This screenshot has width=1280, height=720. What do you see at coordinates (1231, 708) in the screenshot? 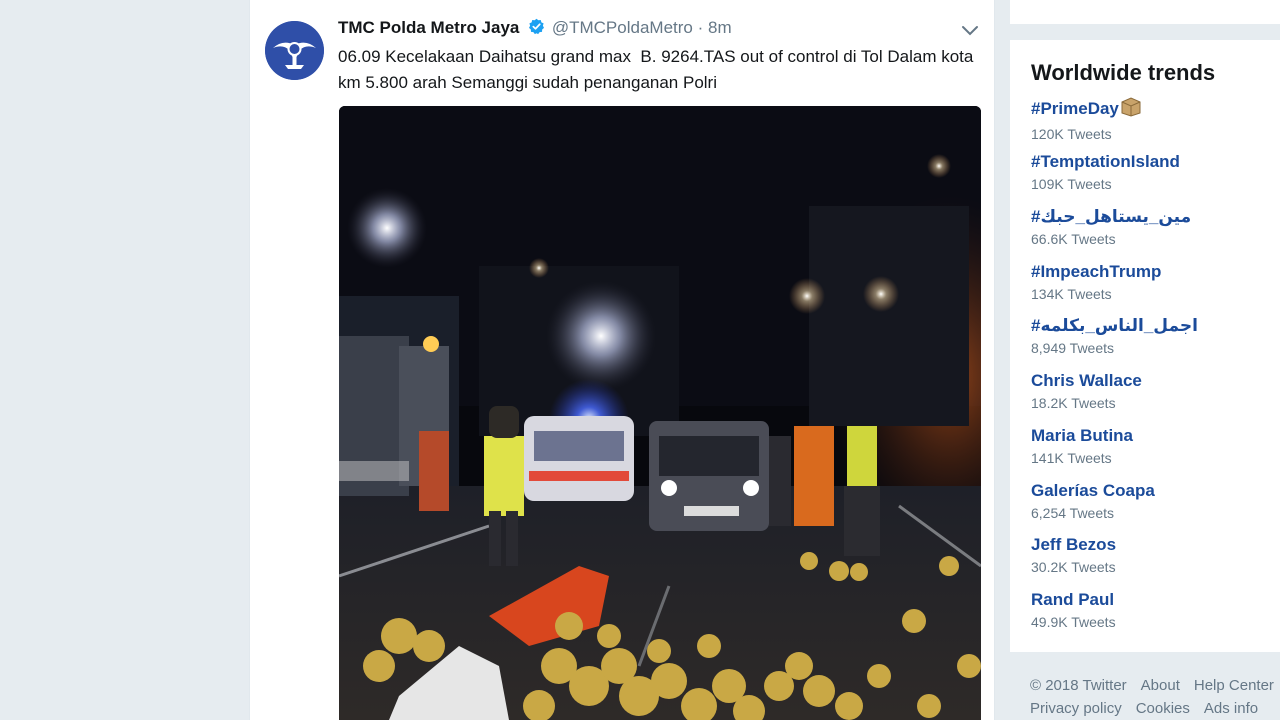
I see `footer-ads-link: Ads info` at bounding box center [1231, 708].